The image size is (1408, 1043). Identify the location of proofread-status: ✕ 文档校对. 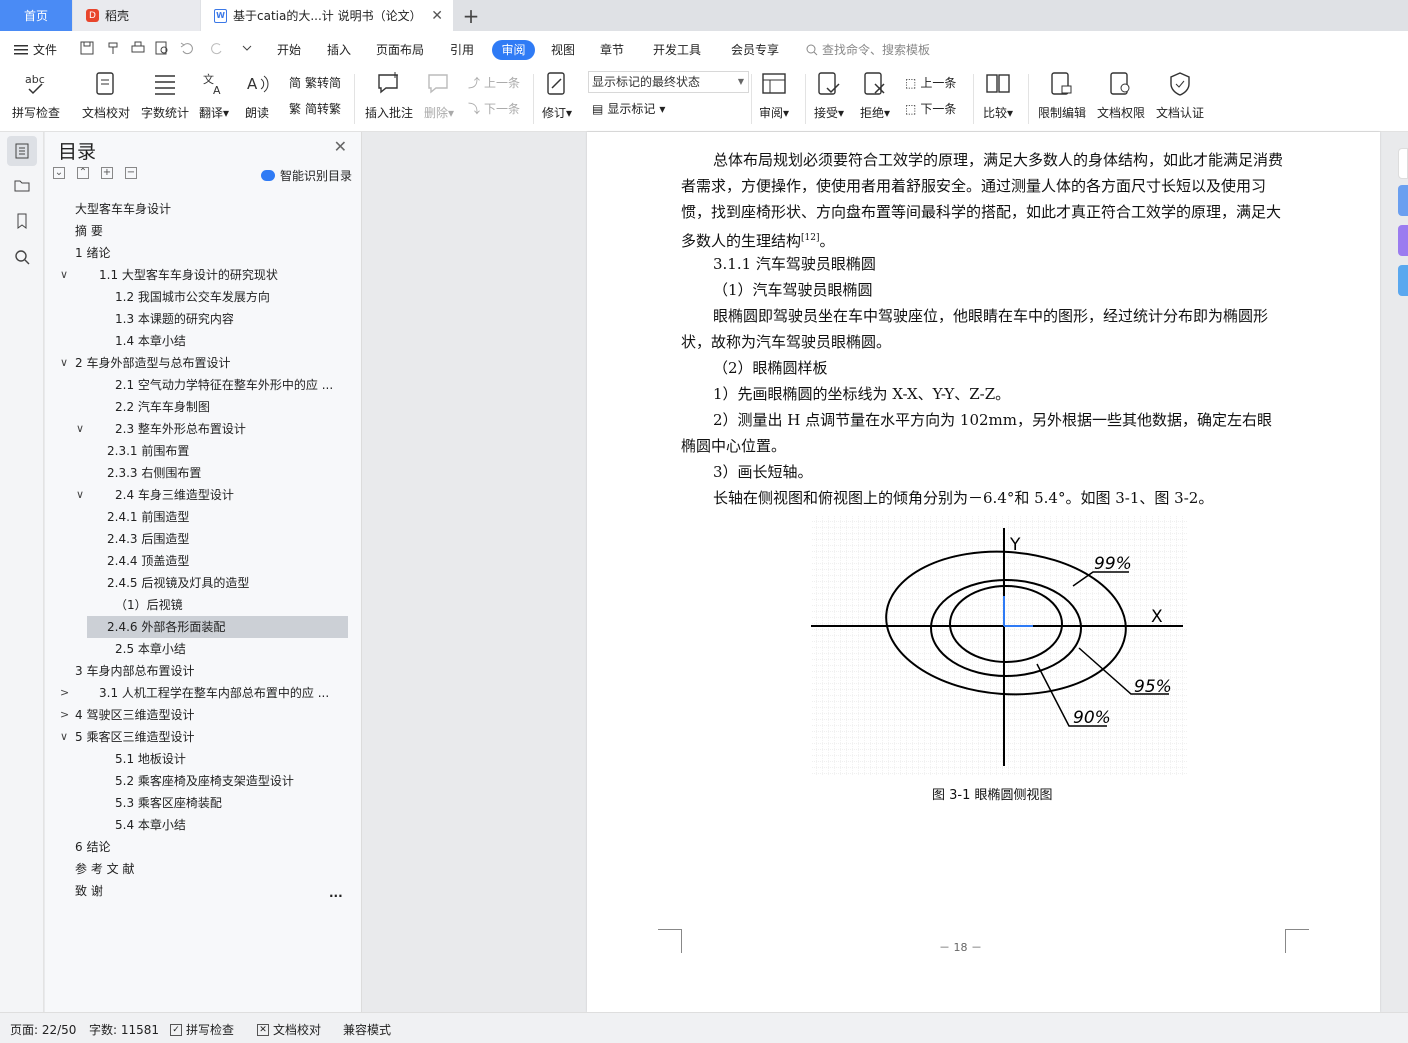
(289, 1029).